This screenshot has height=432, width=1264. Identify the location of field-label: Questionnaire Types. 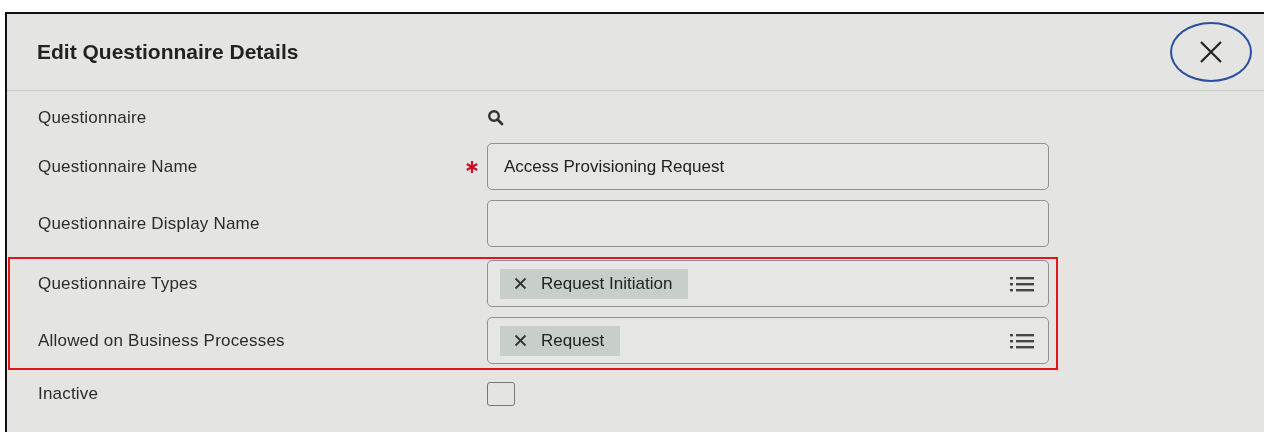
(118, 283).